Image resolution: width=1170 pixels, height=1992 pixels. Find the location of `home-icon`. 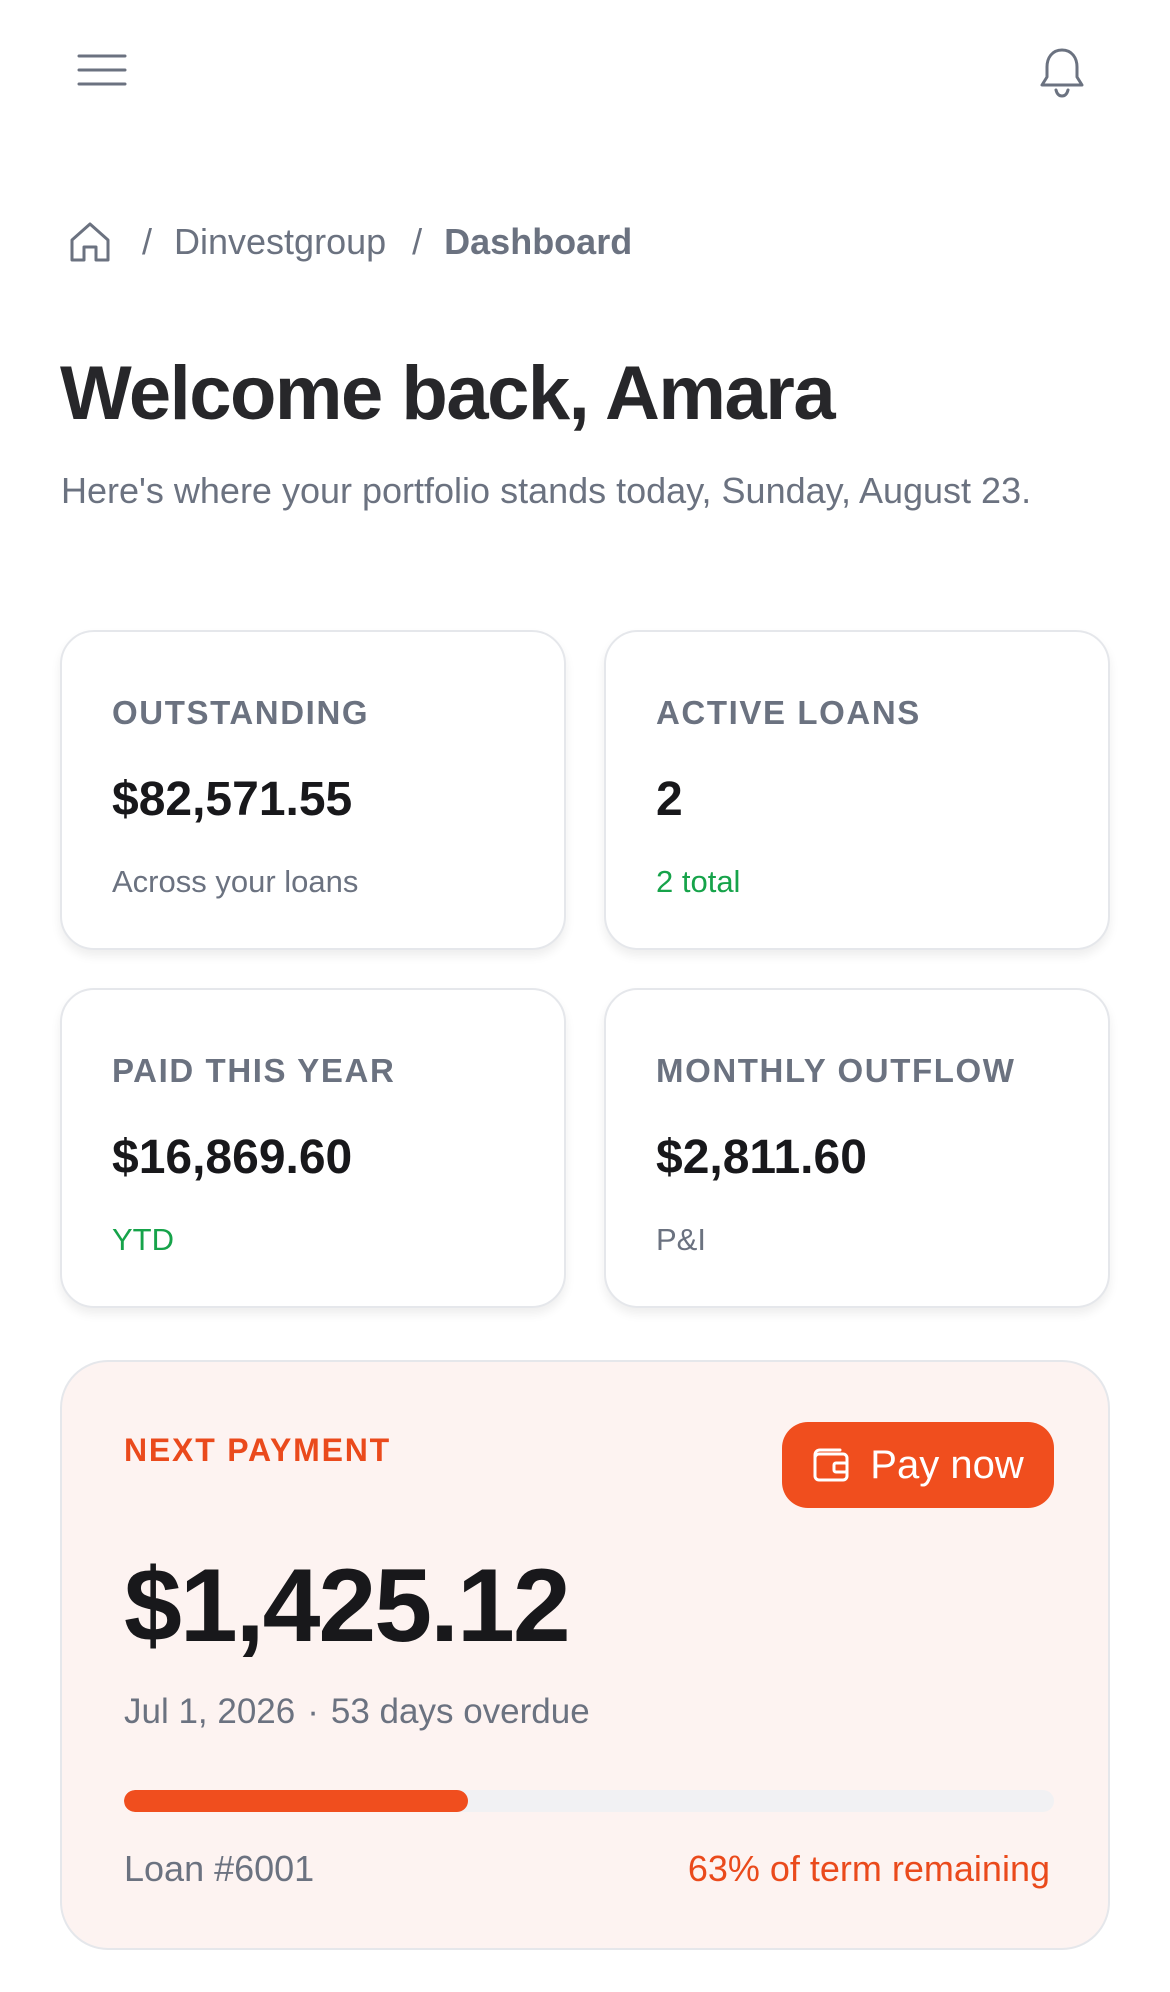

home-icon is located at coordinates (90, 242).